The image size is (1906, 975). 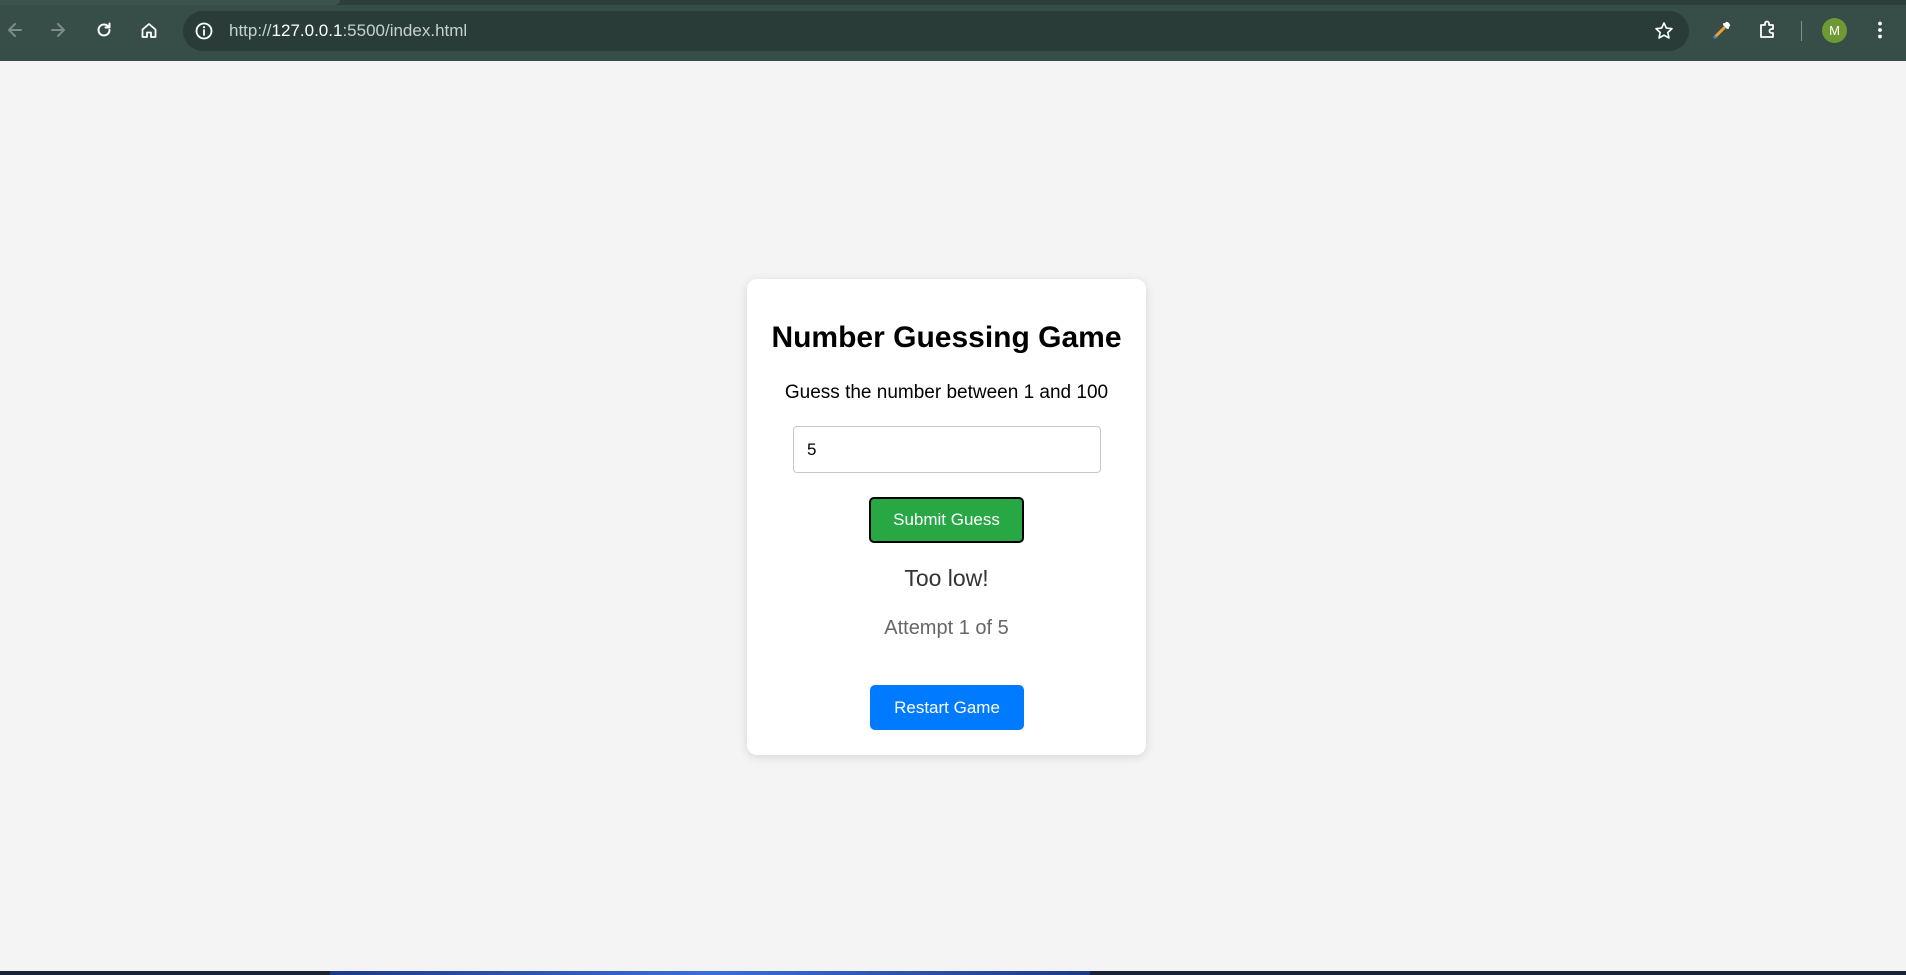 I want to click on guess-input, so click(x=947, y=449).